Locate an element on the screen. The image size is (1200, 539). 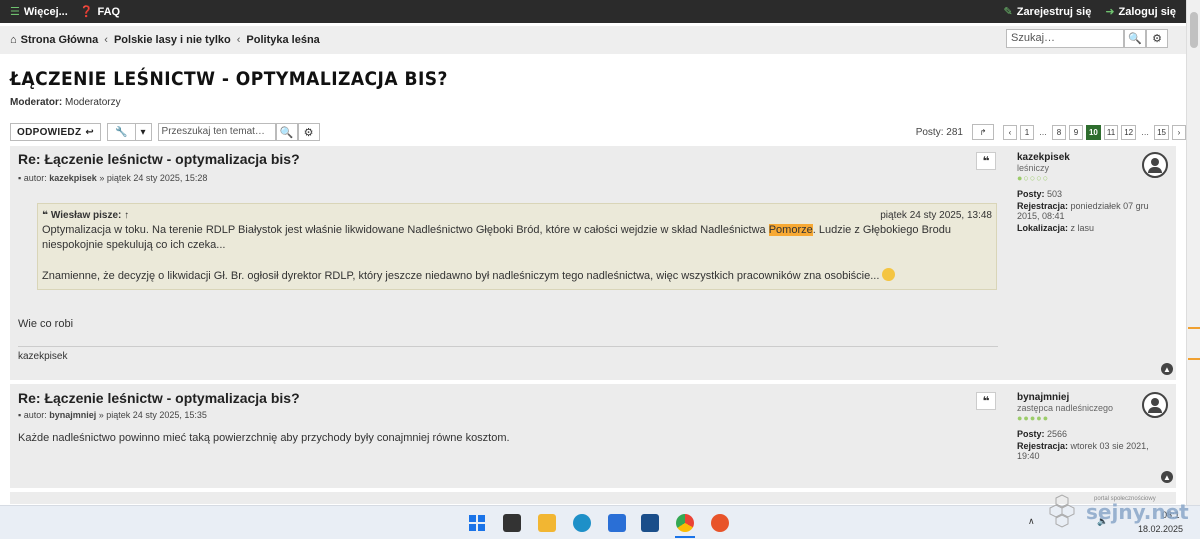
topic-advanced-search-button: ⚙ is located at coordinates (308, 132).